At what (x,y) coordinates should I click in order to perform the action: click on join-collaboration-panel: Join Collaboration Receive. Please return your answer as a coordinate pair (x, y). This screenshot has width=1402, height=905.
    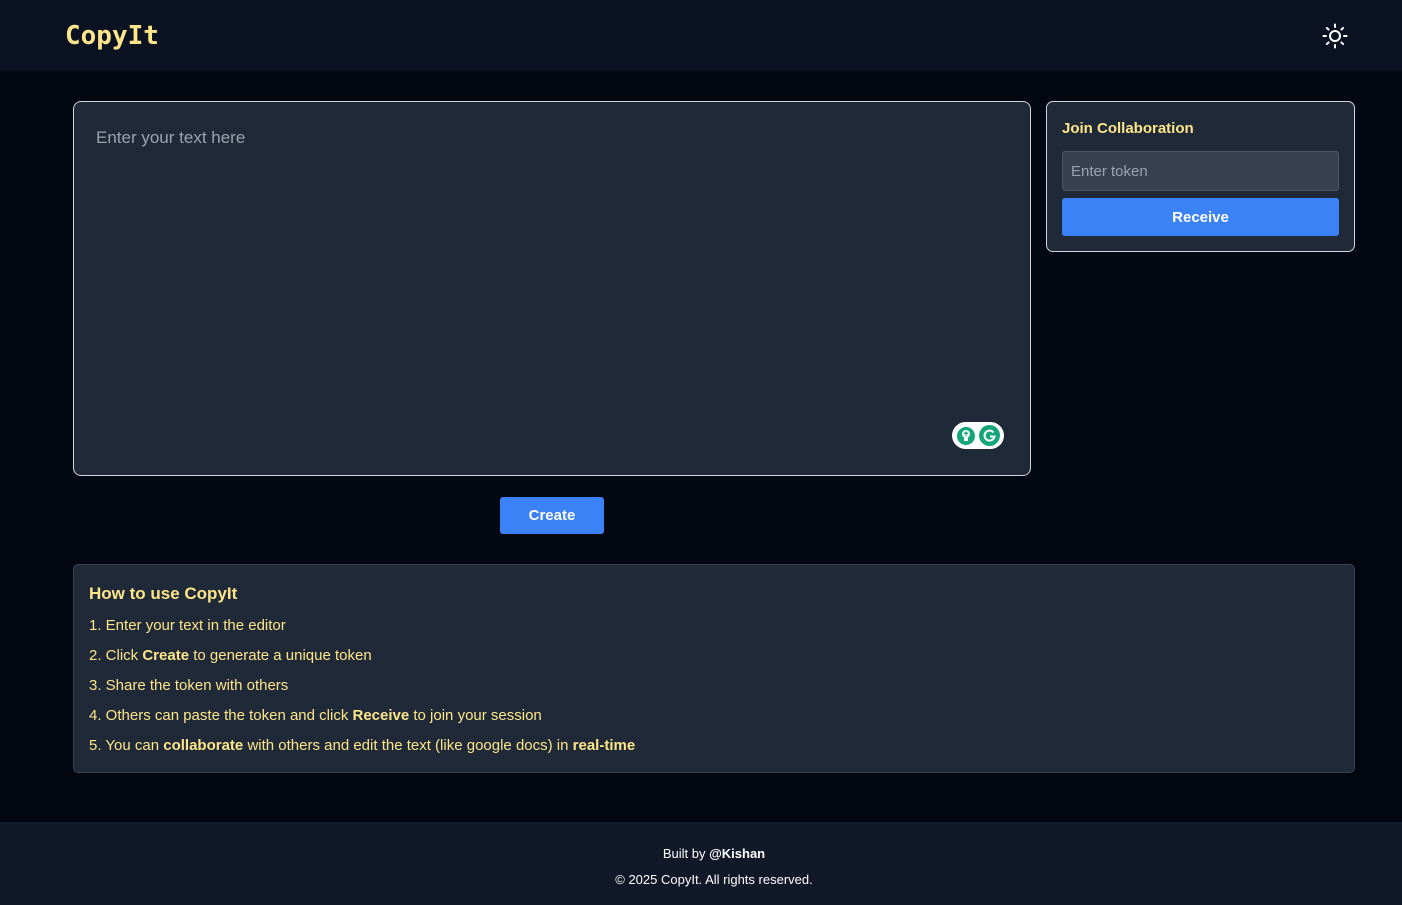
    Looking at the image, I should click on (1200, 176).